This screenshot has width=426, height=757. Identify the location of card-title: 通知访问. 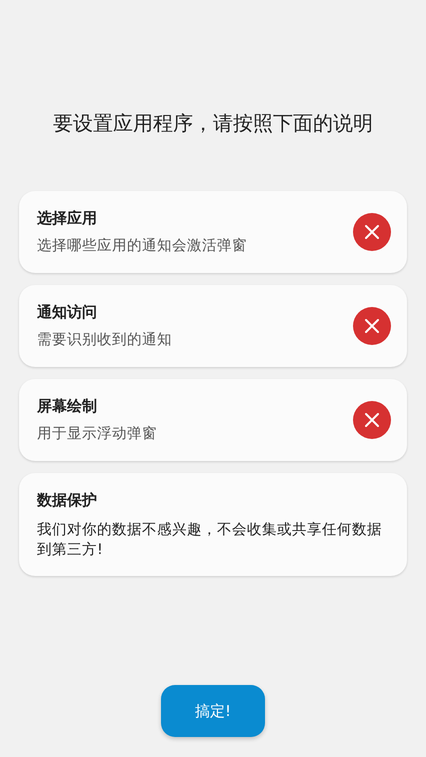
(67, 312).